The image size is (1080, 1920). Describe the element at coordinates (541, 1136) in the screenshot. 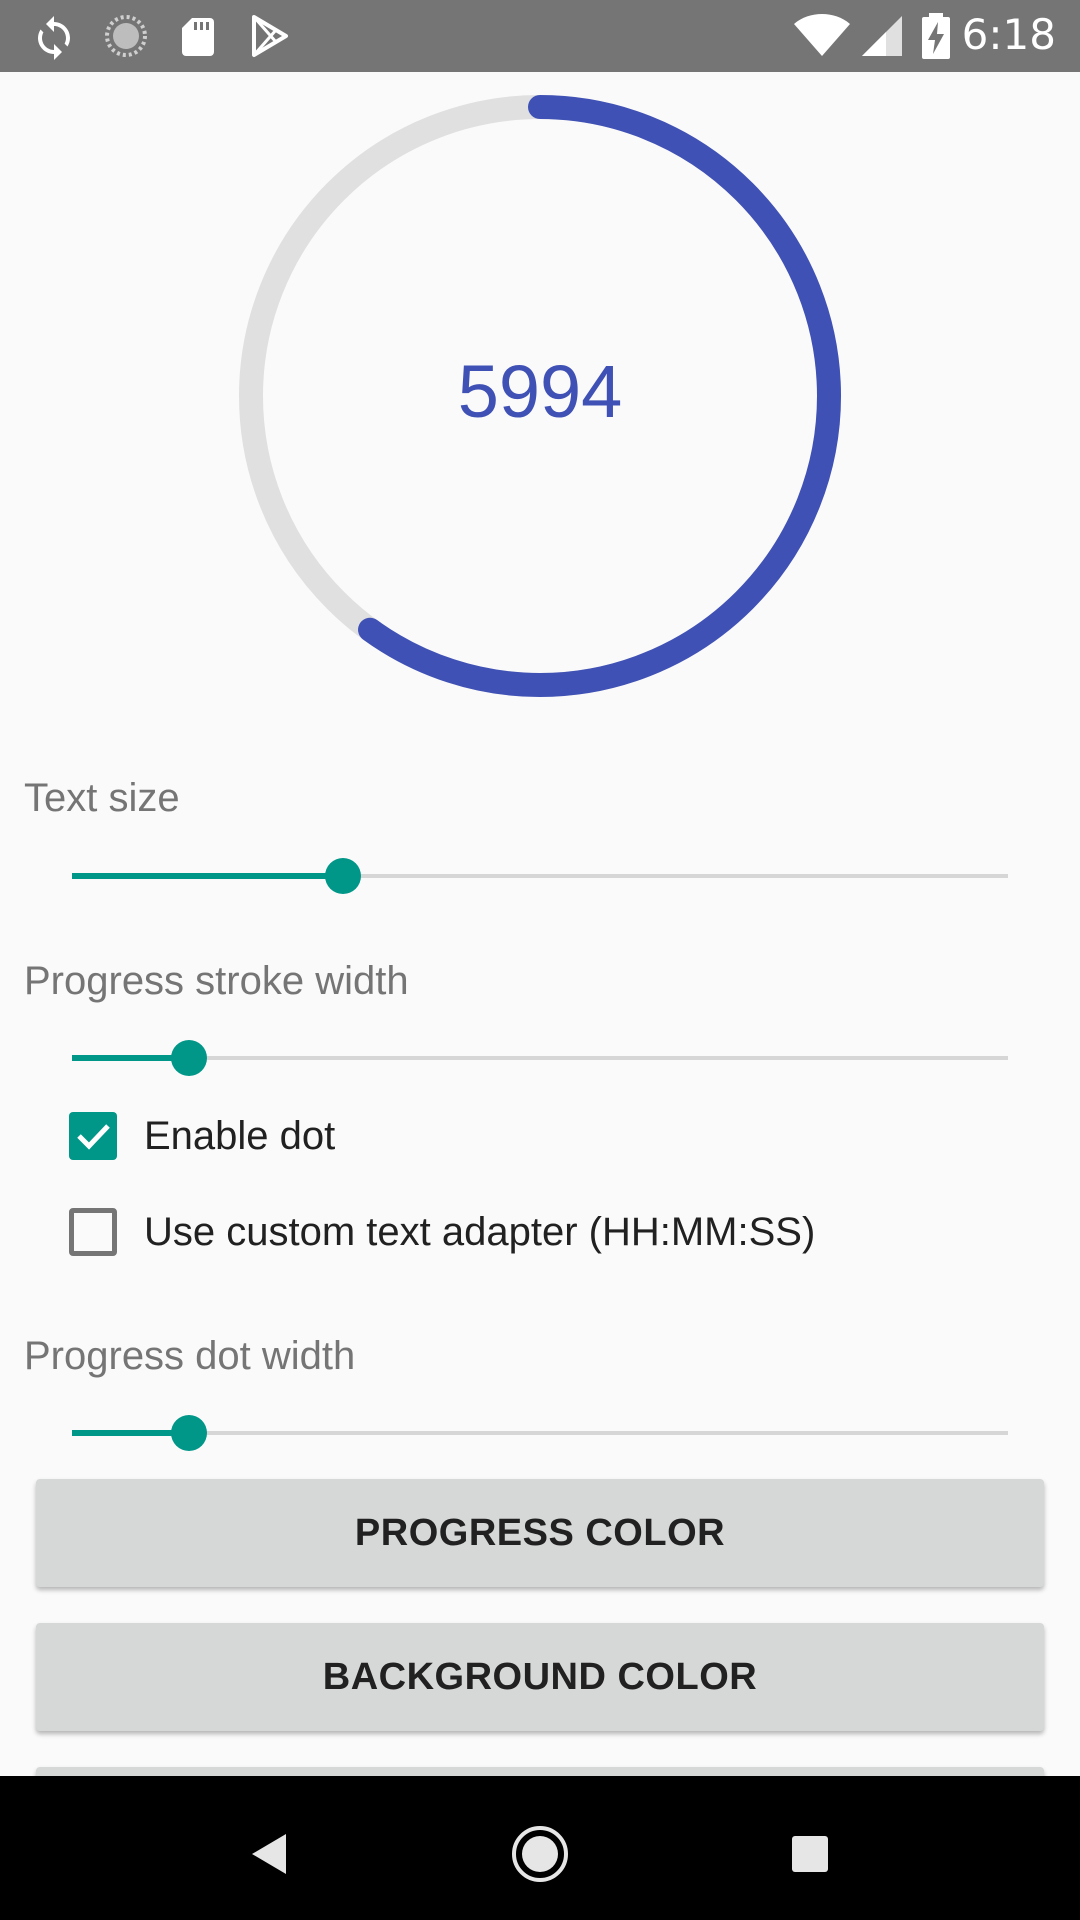

I see `enable-dot-checkbox: Enable dot` at that location.